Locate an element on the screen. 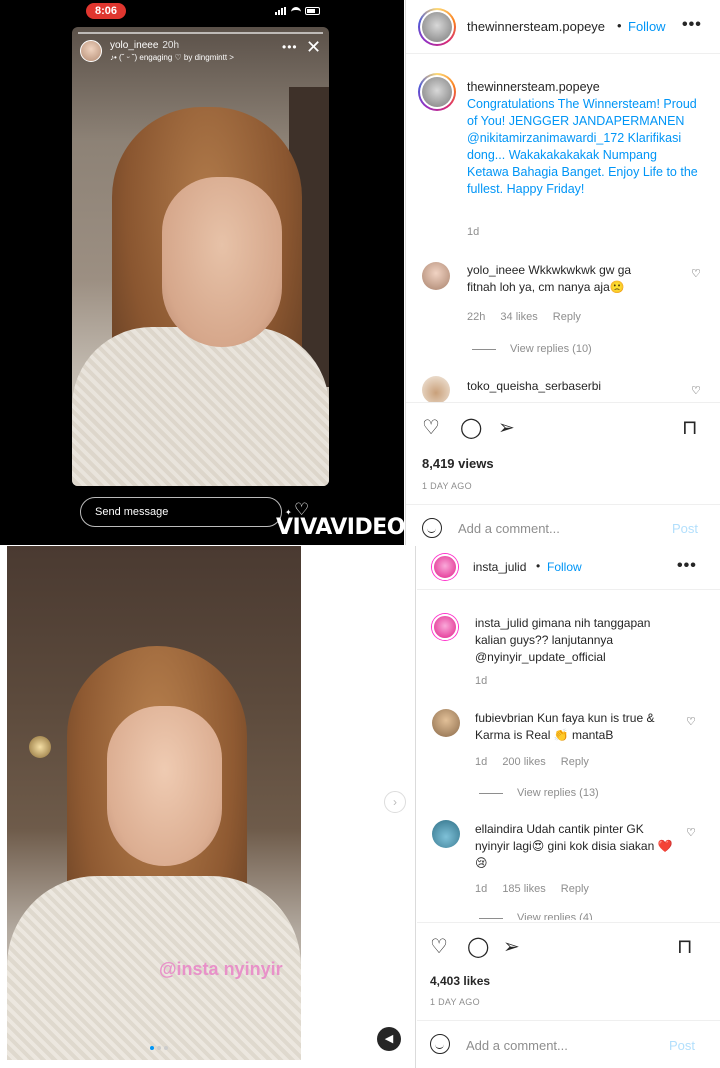  comment-meta: 1d 200 likes Reply is located at coordinates (538, 762).